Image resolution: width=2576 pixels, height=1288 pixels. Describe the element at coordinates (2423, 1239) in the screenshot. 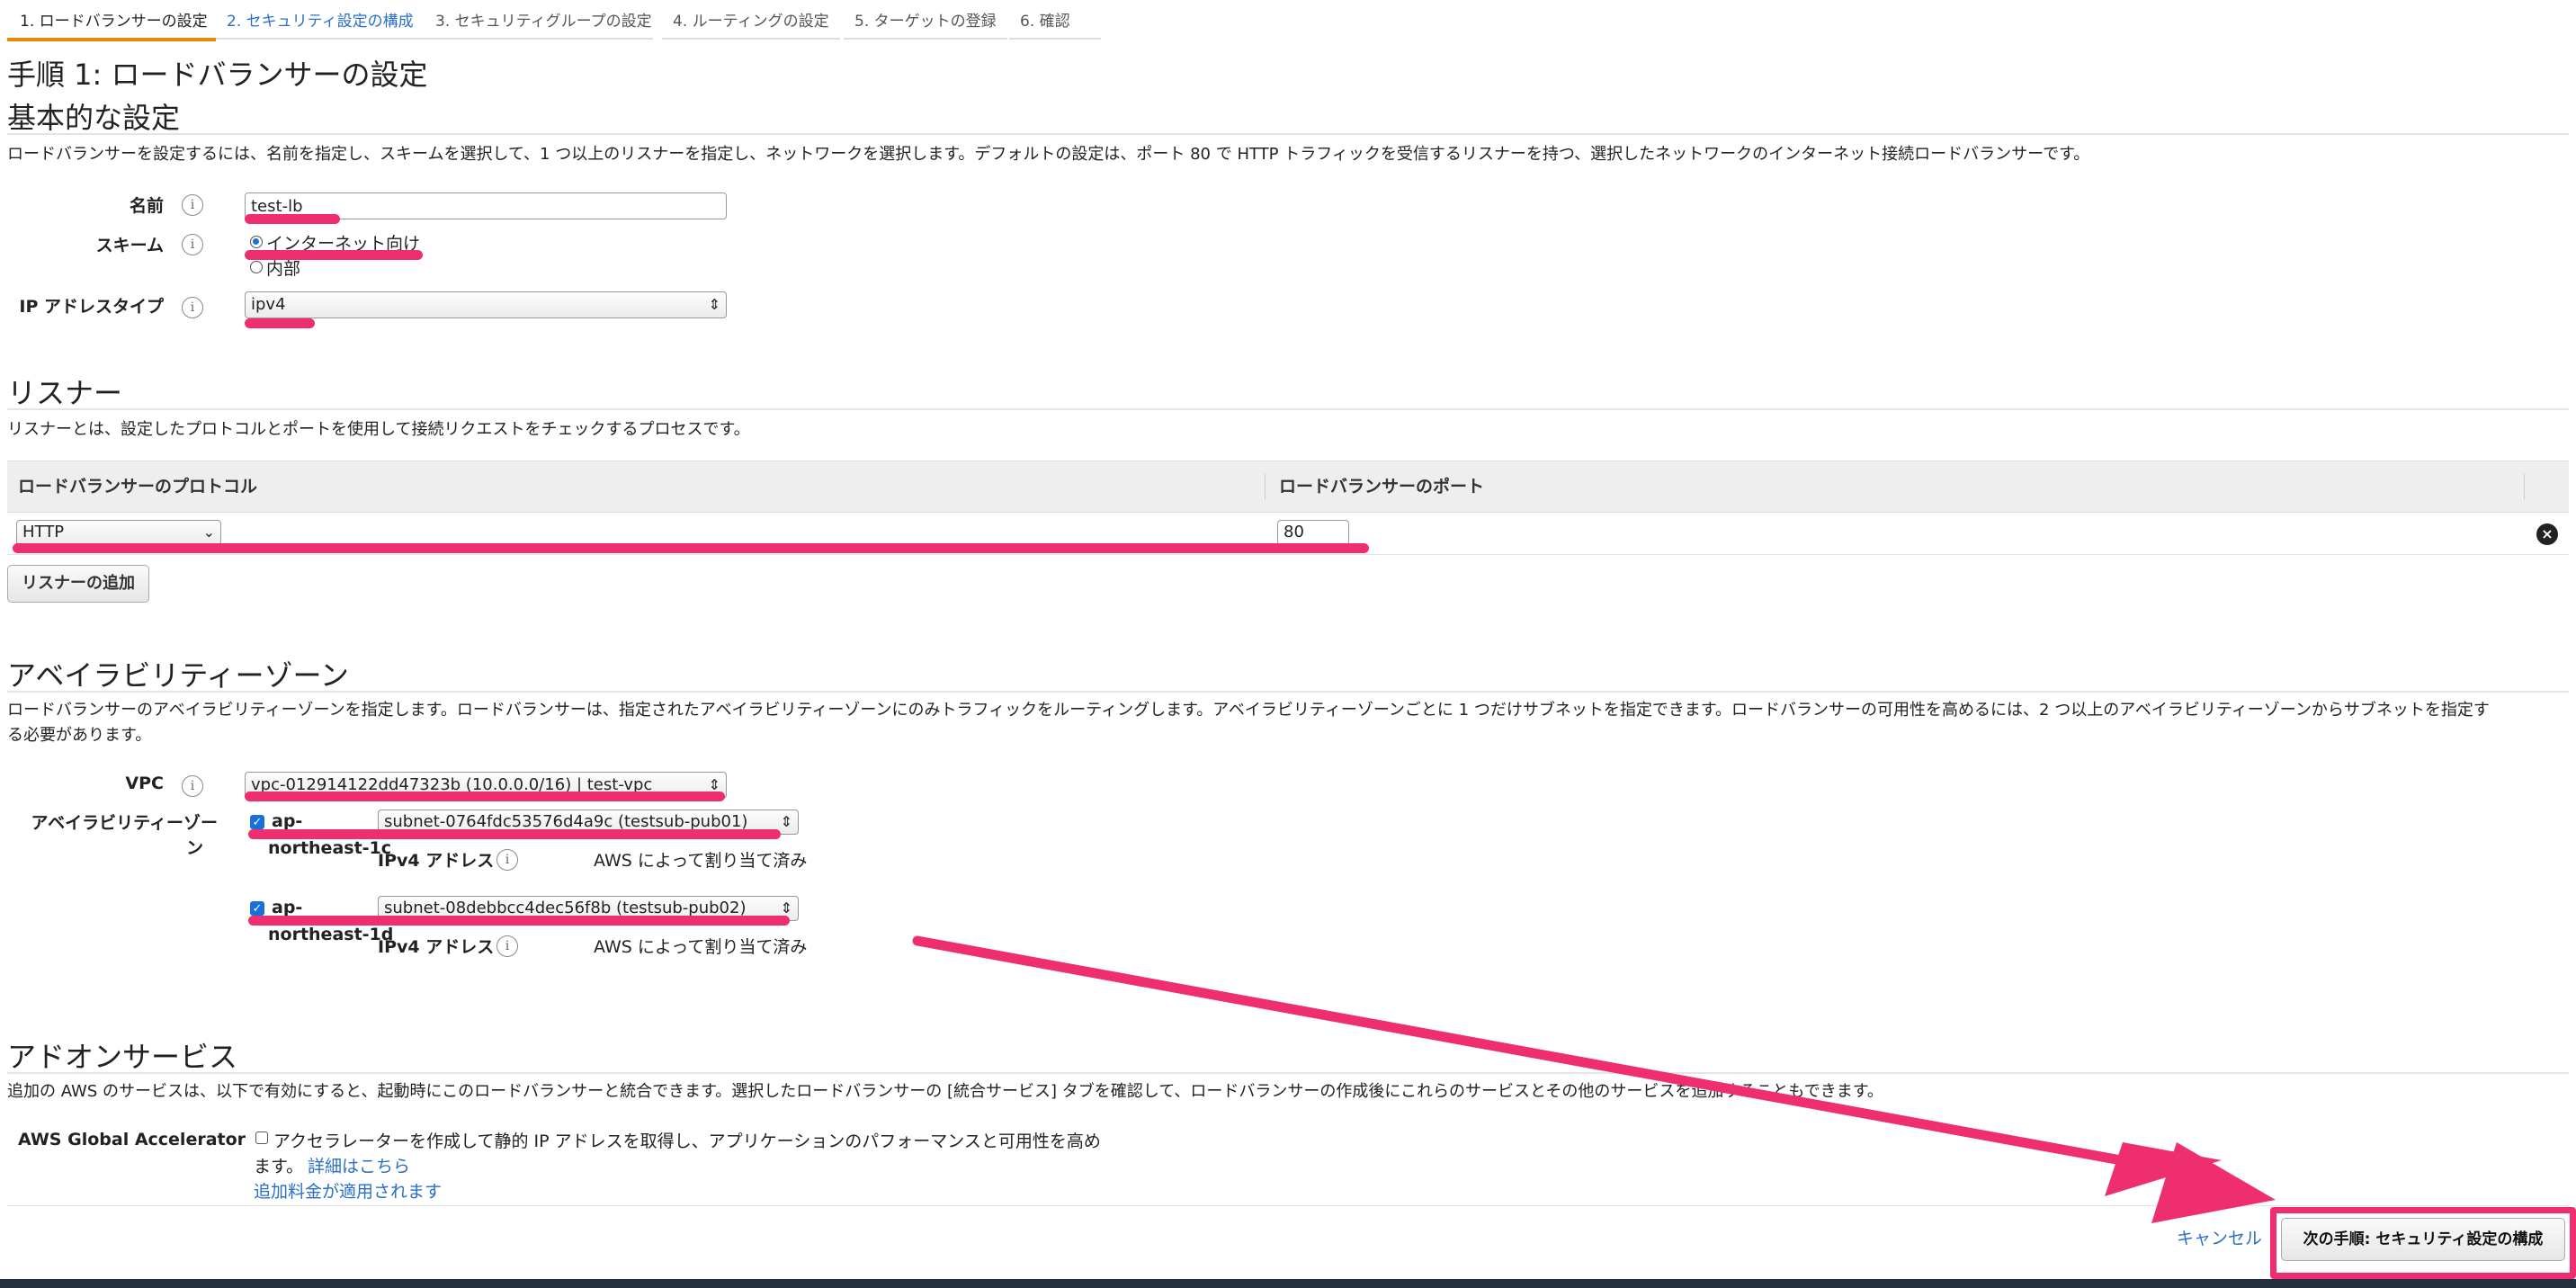

I see `next-step-button: 次の手順: セキュリティ設定の構成` at that location.